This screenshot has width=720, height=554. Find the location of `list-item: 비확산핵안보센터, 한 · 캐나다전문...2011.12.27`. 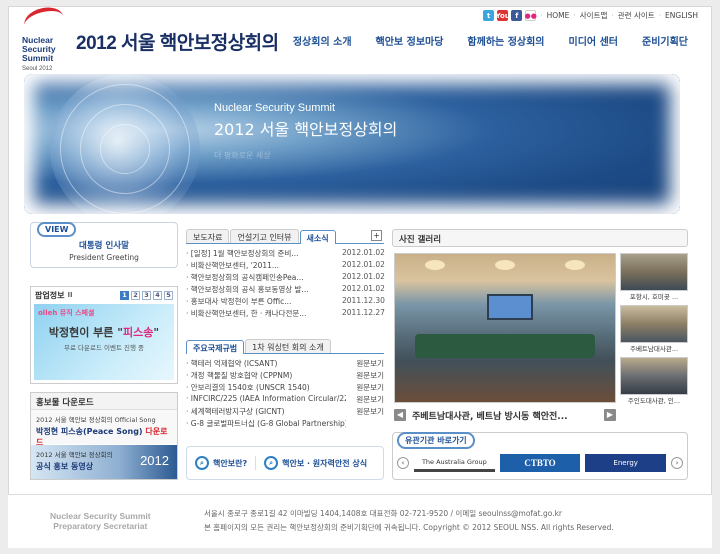

list-item: 비확산핵안보센터, 한 · 캐나다전문...2011.12.27 is located at coordinates (285, 314).